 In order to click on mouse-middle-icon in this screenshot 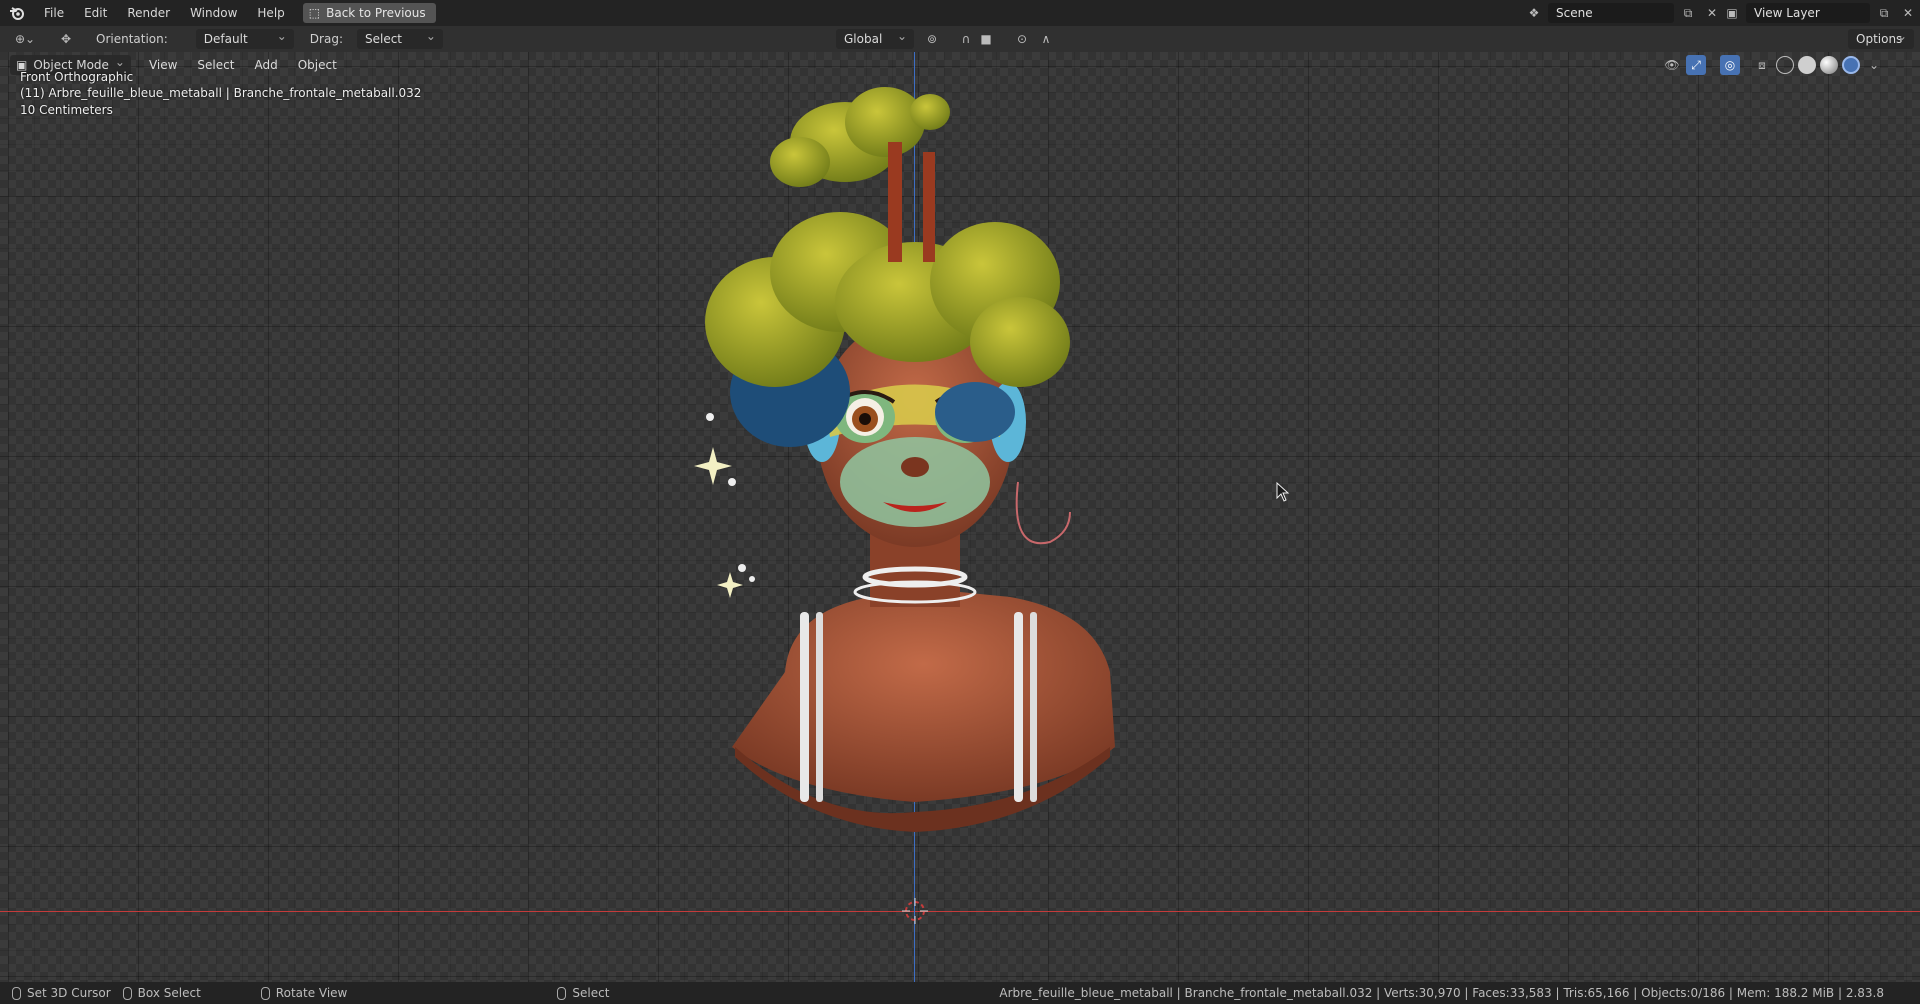, I will do `click(265, 993)`.